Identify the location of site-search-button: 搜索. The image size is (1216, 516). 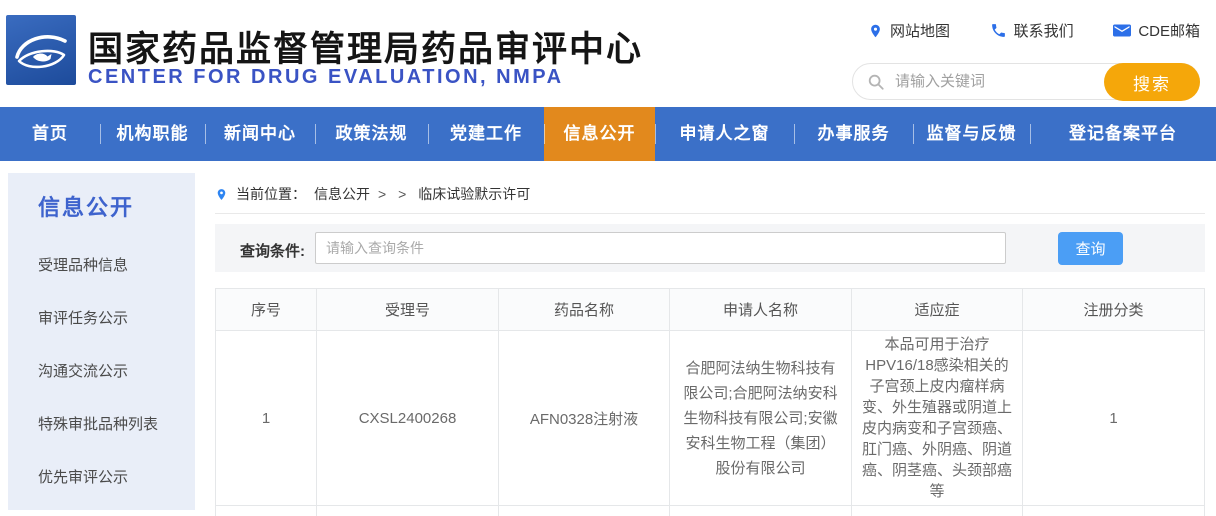
(1152, 82).